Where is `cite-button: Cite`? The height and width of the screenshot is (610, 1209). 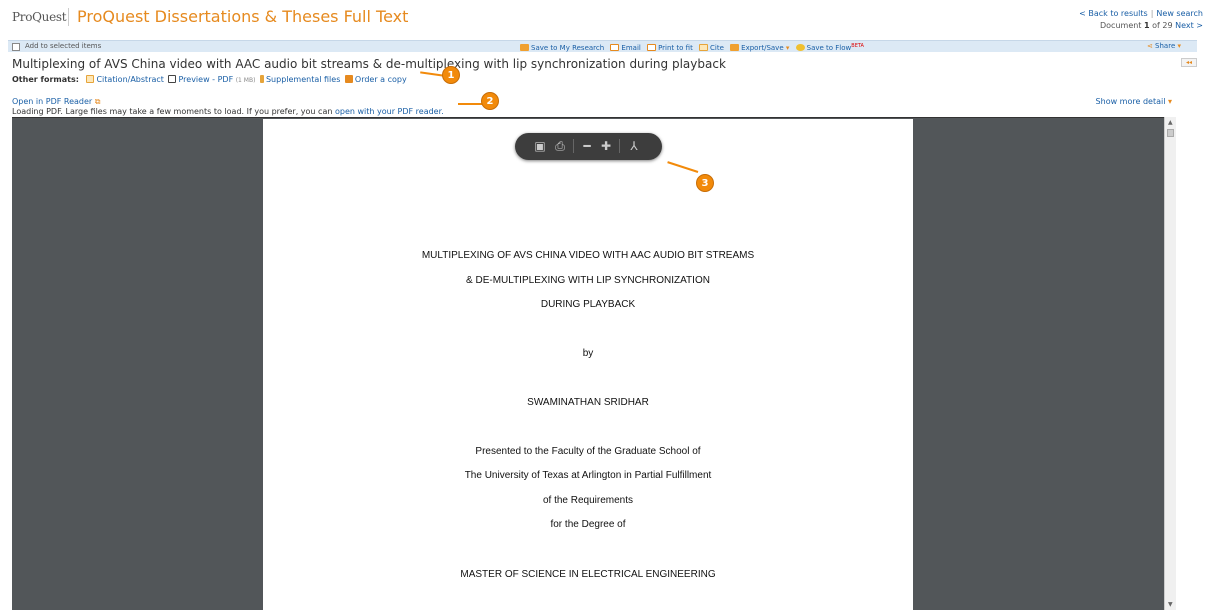
cite-button: Cite is located at coordinates (711, 48).